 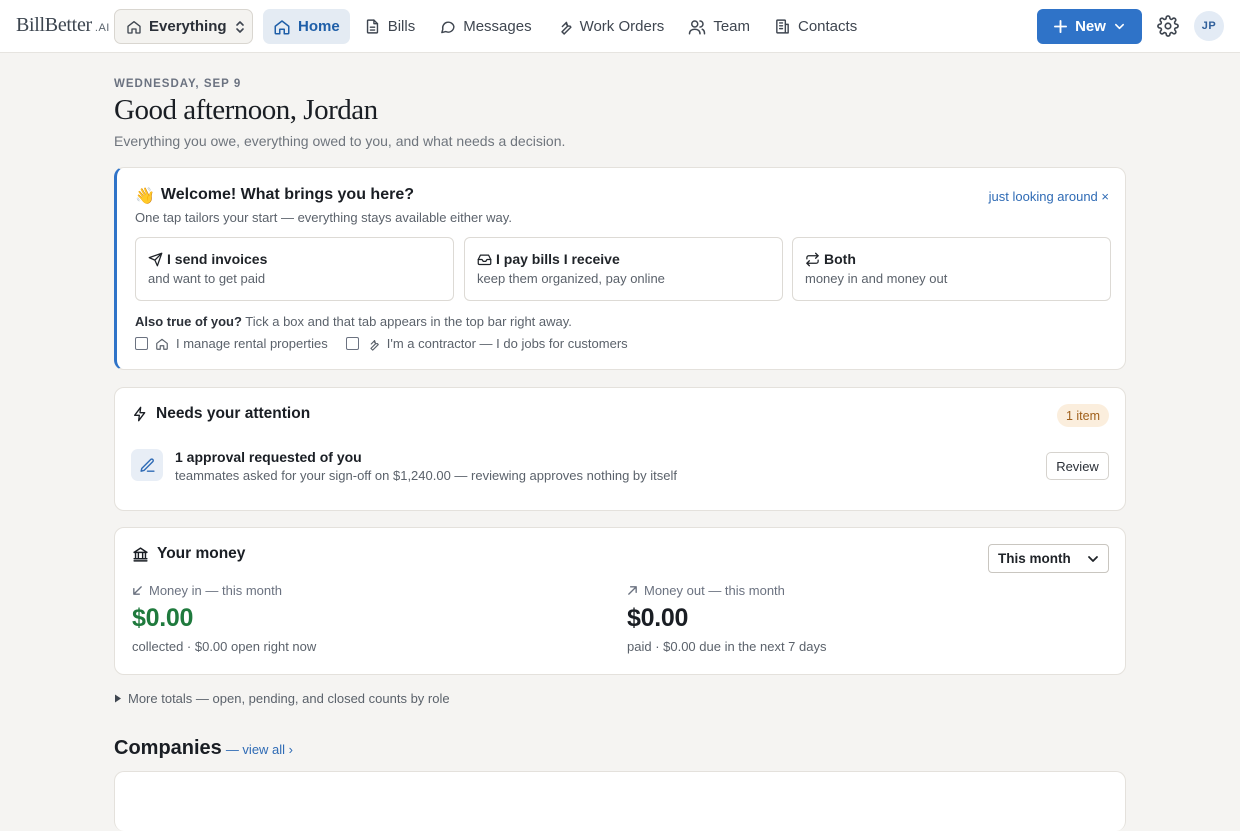 What do you see at coordinates (294, 259) in the screenshot?
I see `choice-title: I send invoices` at bounding box center [294, 259].